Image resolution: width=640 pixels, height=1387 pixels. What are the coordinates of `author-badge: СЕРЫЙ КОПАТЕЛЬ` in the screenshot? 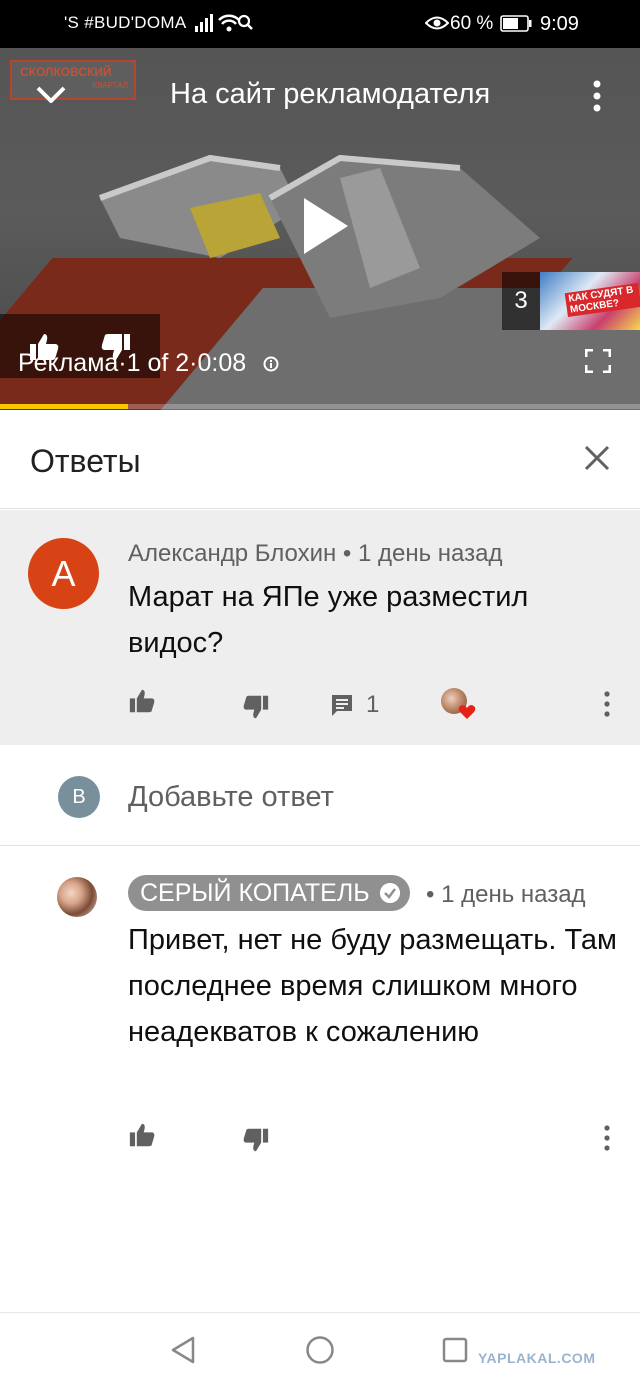 It's located at (269, 893).